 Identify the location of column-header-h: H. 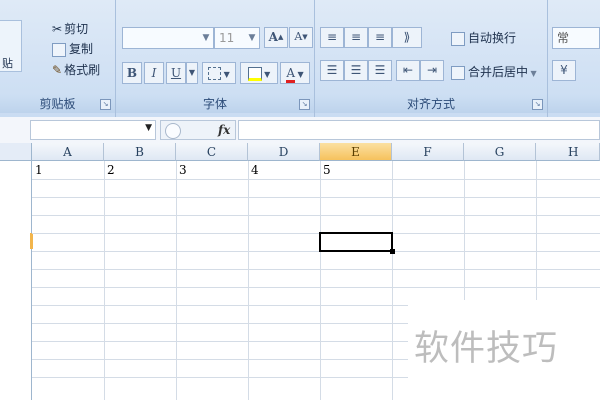
(568, 152).